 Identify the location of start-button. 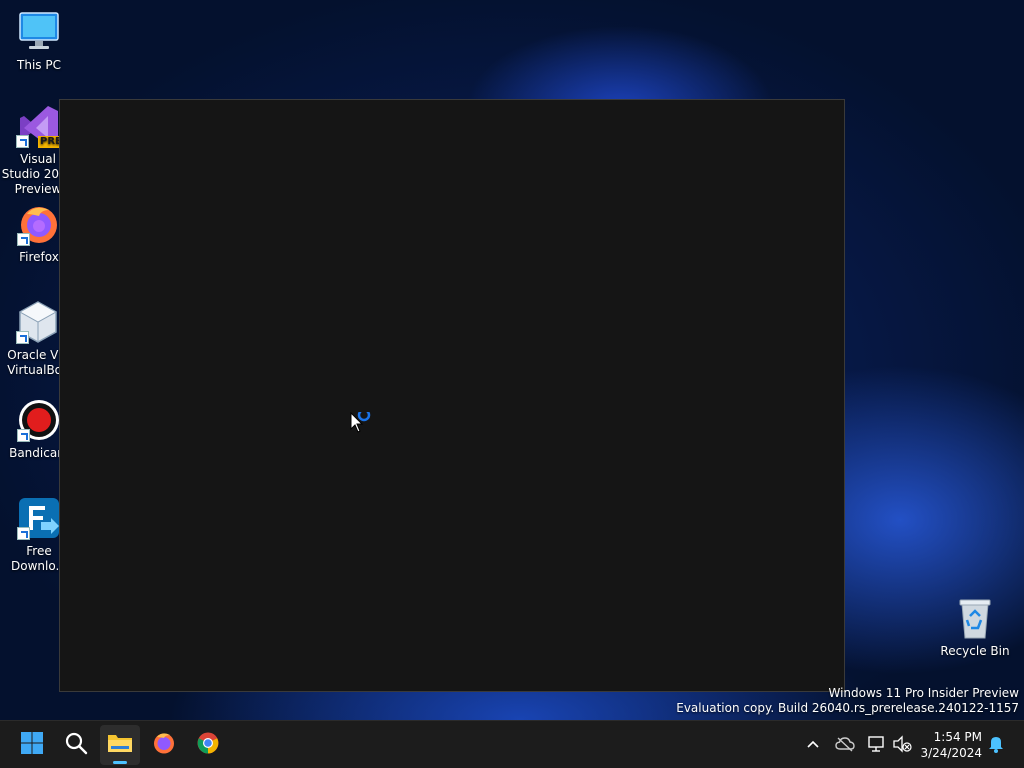
(32, 745).